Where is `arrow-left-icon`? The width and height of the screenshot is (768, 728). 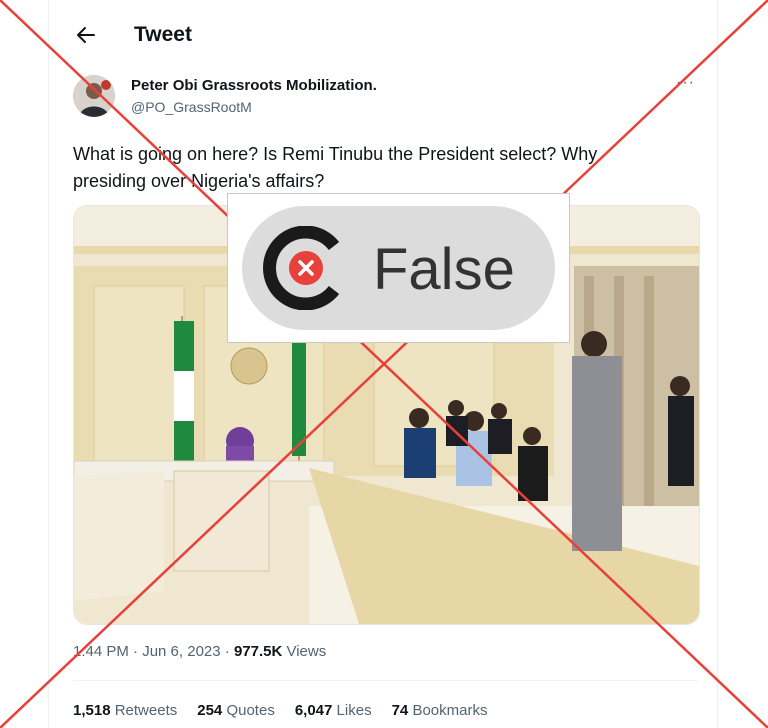
arrow-left-icon is located at coordinates (86, 35).